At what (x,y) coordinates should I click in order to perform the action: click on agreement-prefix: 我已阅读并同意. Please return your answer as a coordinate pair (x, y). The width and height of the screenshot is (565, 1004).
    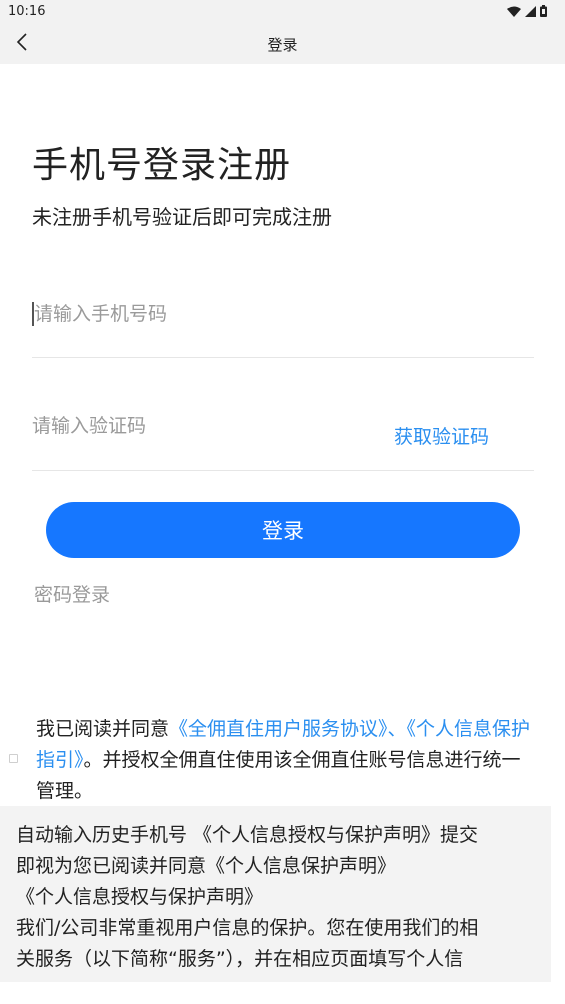
    Looking at the image, I should click on (103, 729).